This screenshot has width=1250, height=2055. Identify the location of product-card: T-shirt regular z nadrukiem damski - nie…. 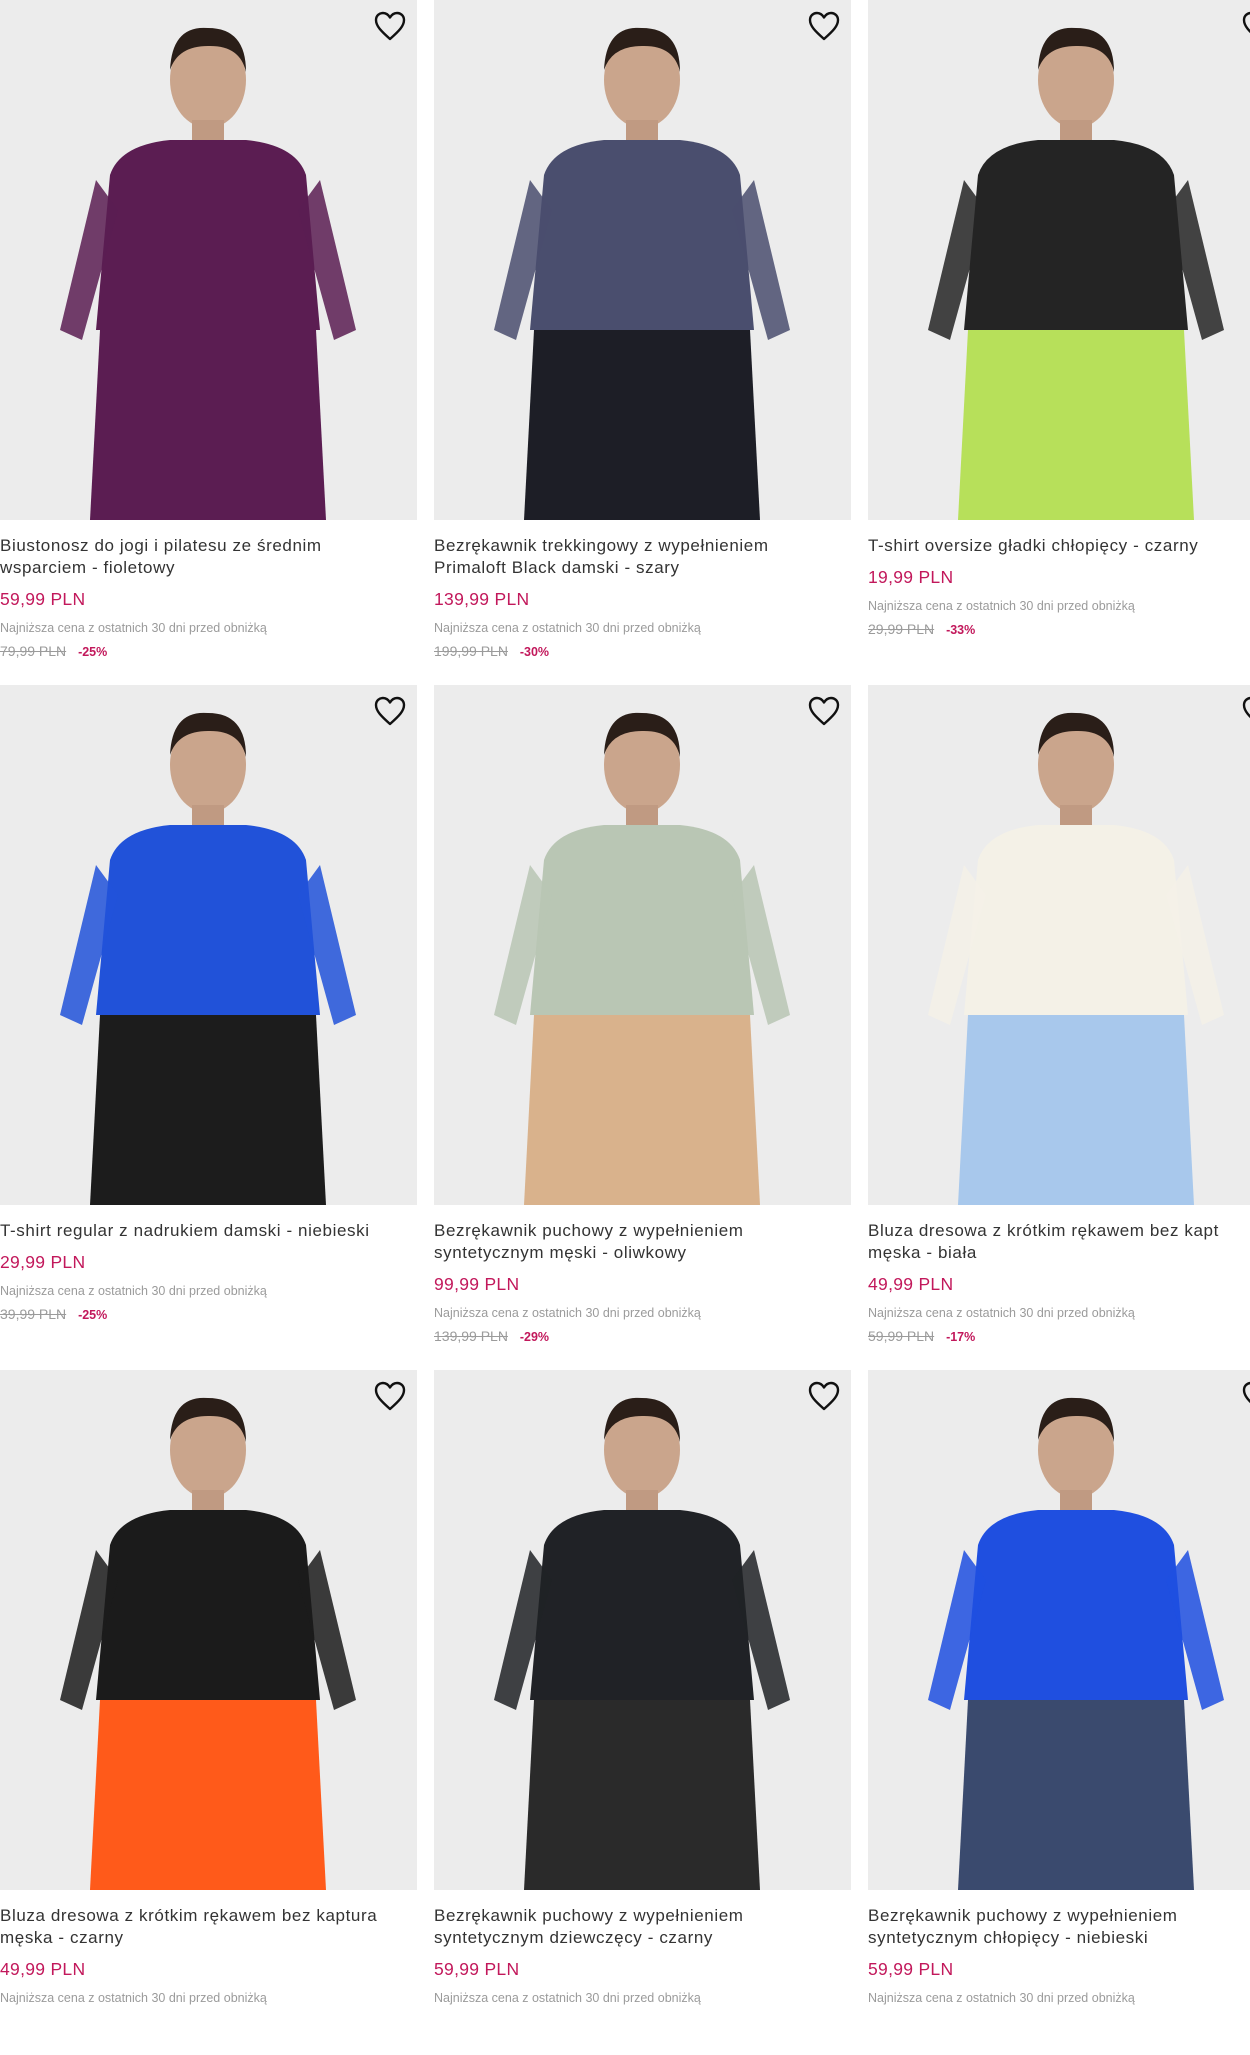
(208, 1027).